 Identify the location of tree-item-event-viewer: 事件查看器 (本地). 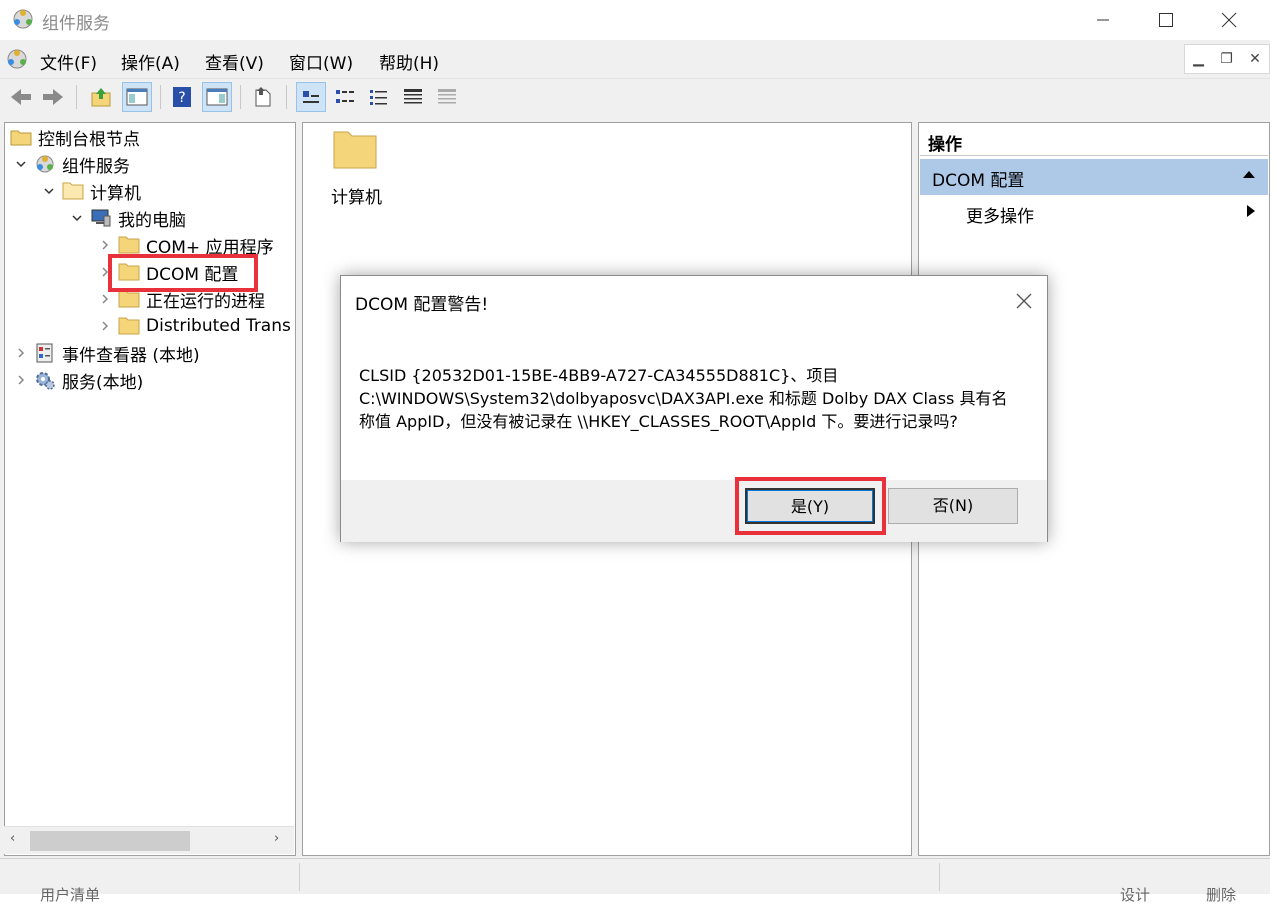
(107, 353).